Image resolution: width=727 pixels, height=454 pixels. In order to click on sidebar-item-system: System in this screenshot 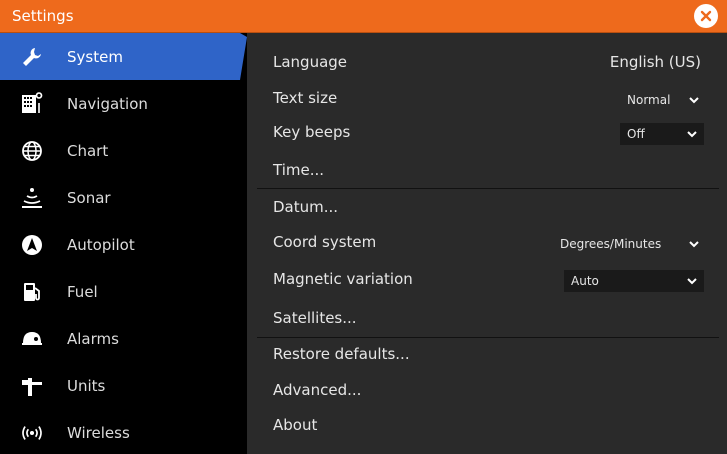, I will do `click(123, 56)`.